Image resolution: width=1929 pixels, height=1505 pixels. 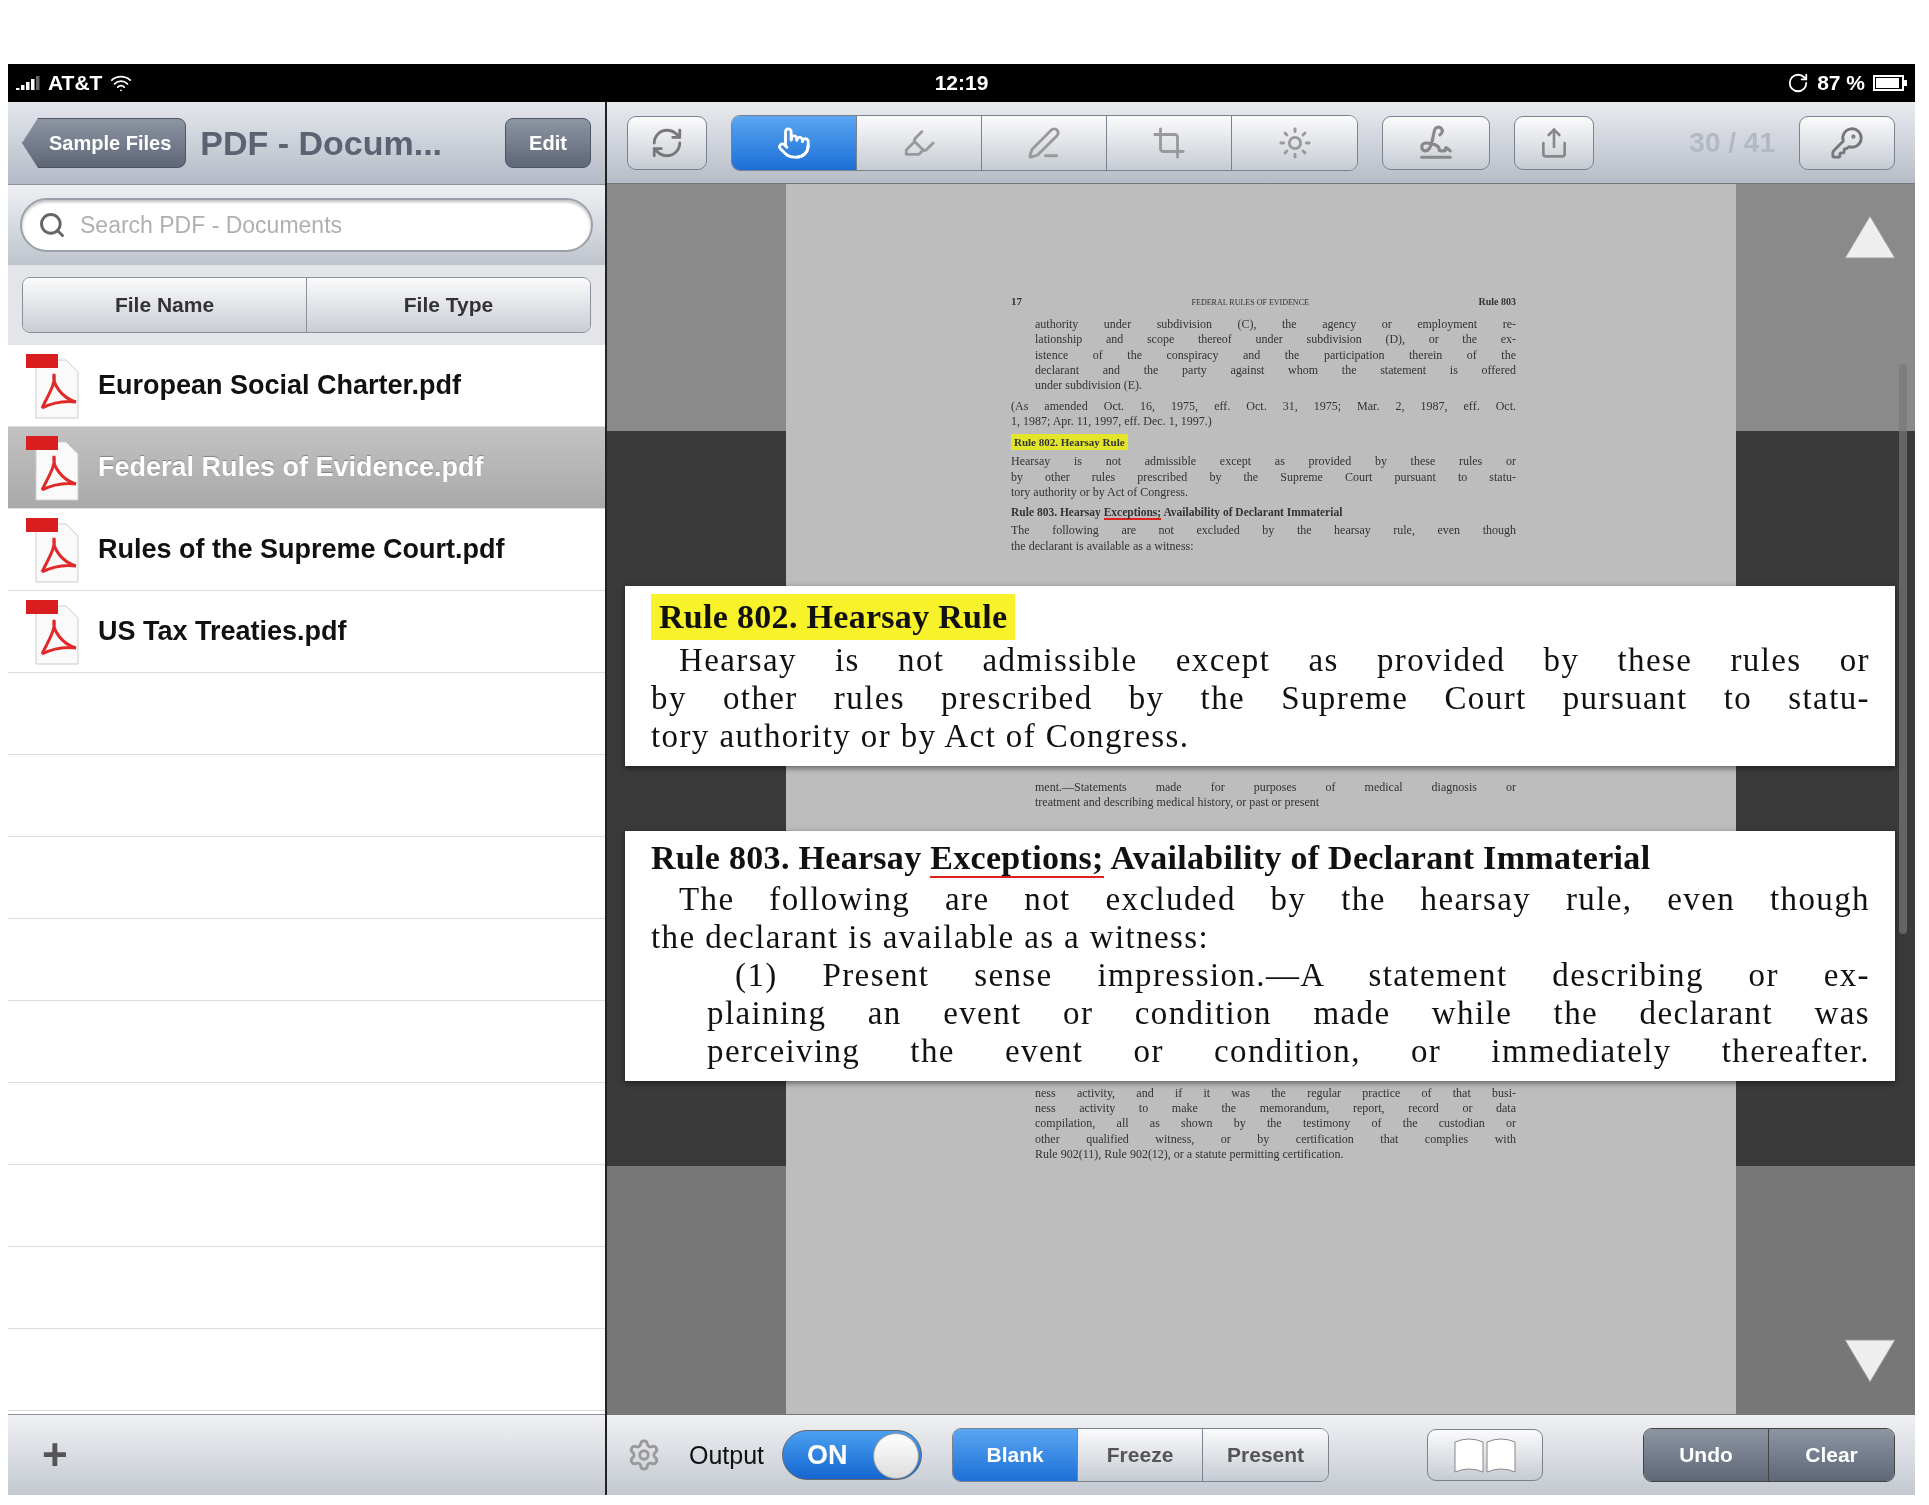 I want to click on page-heading: Rule 803. Hearsay Exceptions; Availability of Declarant Immaterial, so click(x=1177, y=513).